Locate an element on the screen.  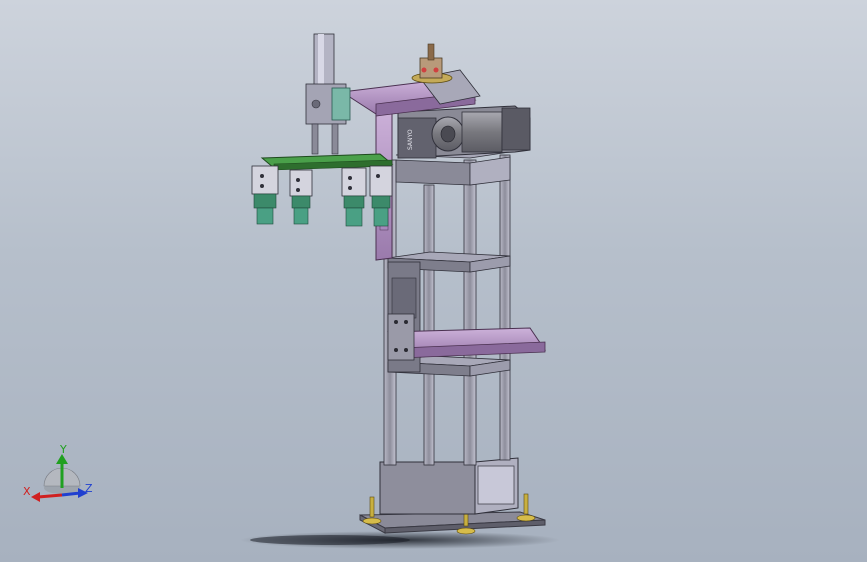
gripper-array is located at coordinates (322, 196).